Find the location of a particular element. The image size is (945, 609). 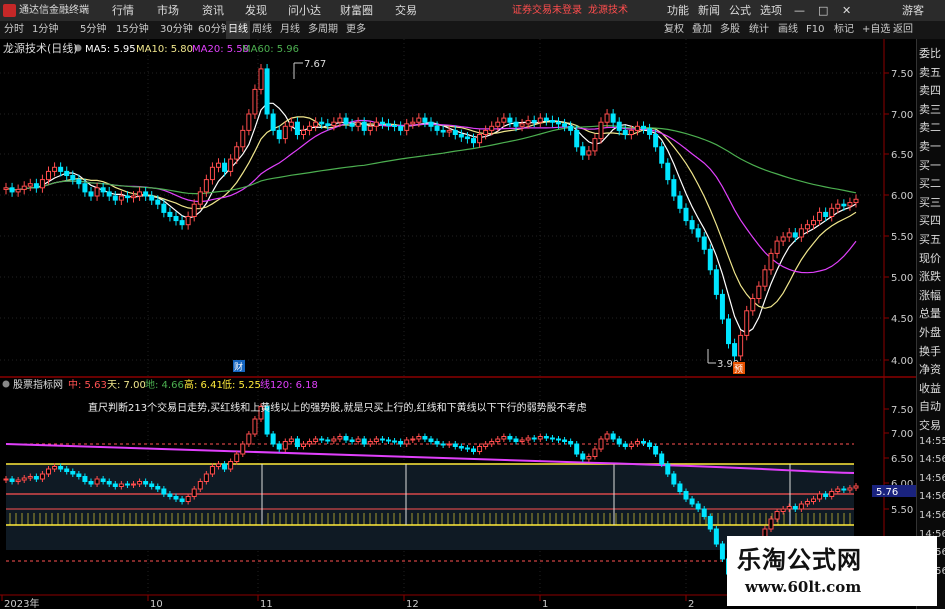

tool-multi-stock: 多股 is located at coordinates (730, 30).